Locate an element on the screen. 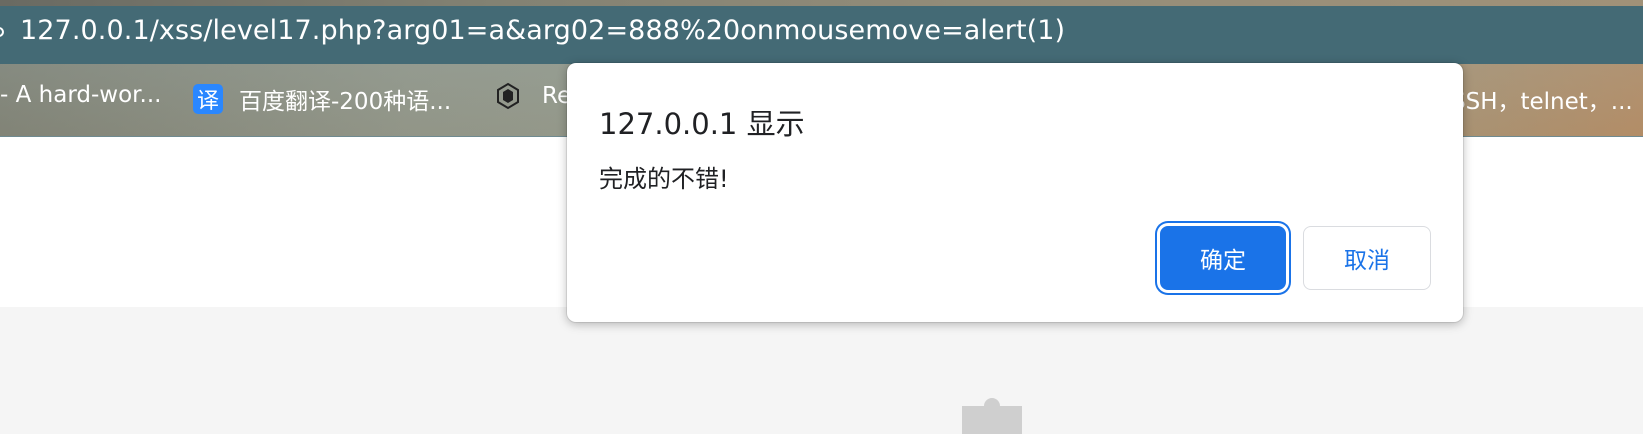  bookmark-hive: Re is located at coordinates (532, 96).